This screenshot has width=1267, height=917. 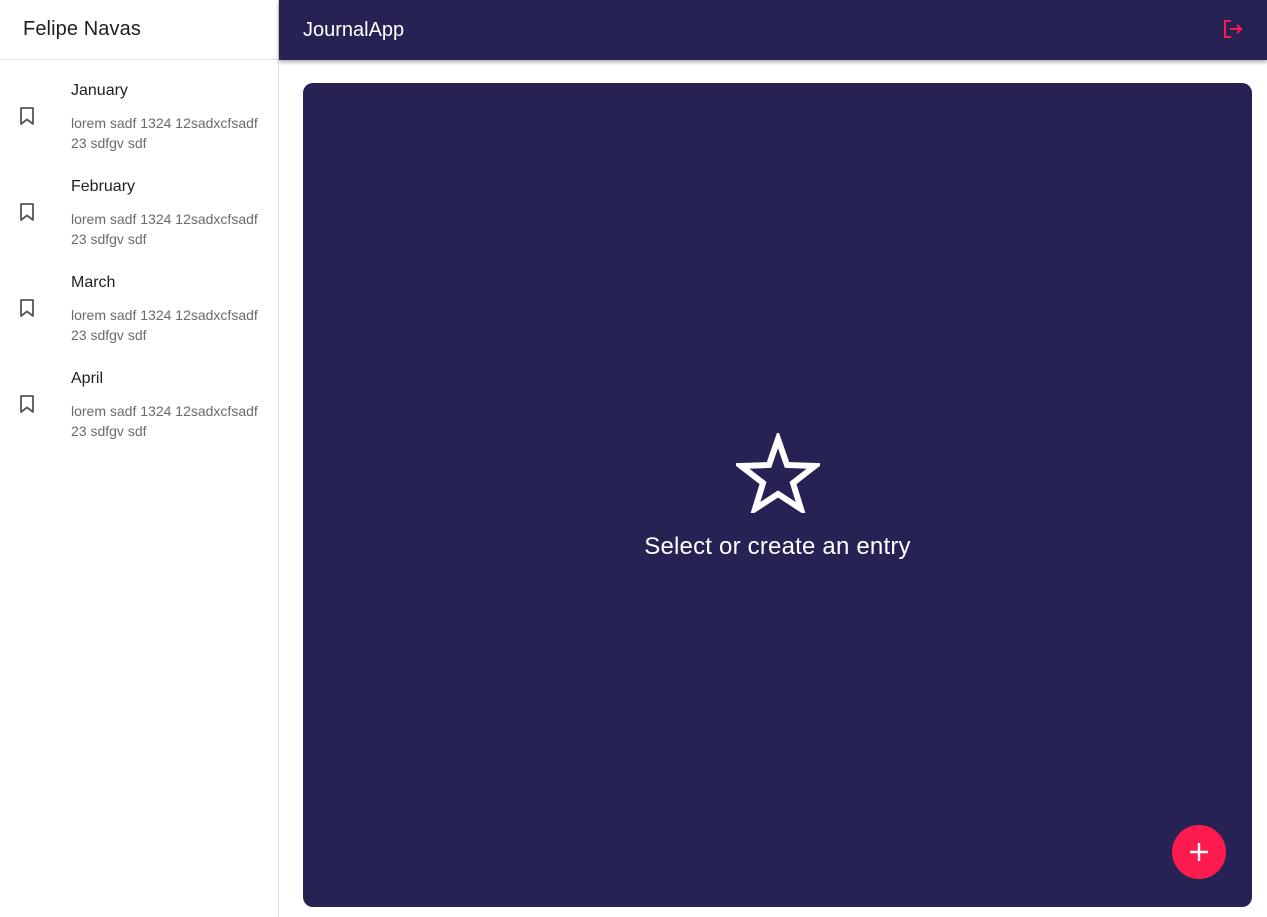 What do you see at coordinates (777, 473) in the screenshot?
I see `star-outline-icon` at bounding box center [777, 473].